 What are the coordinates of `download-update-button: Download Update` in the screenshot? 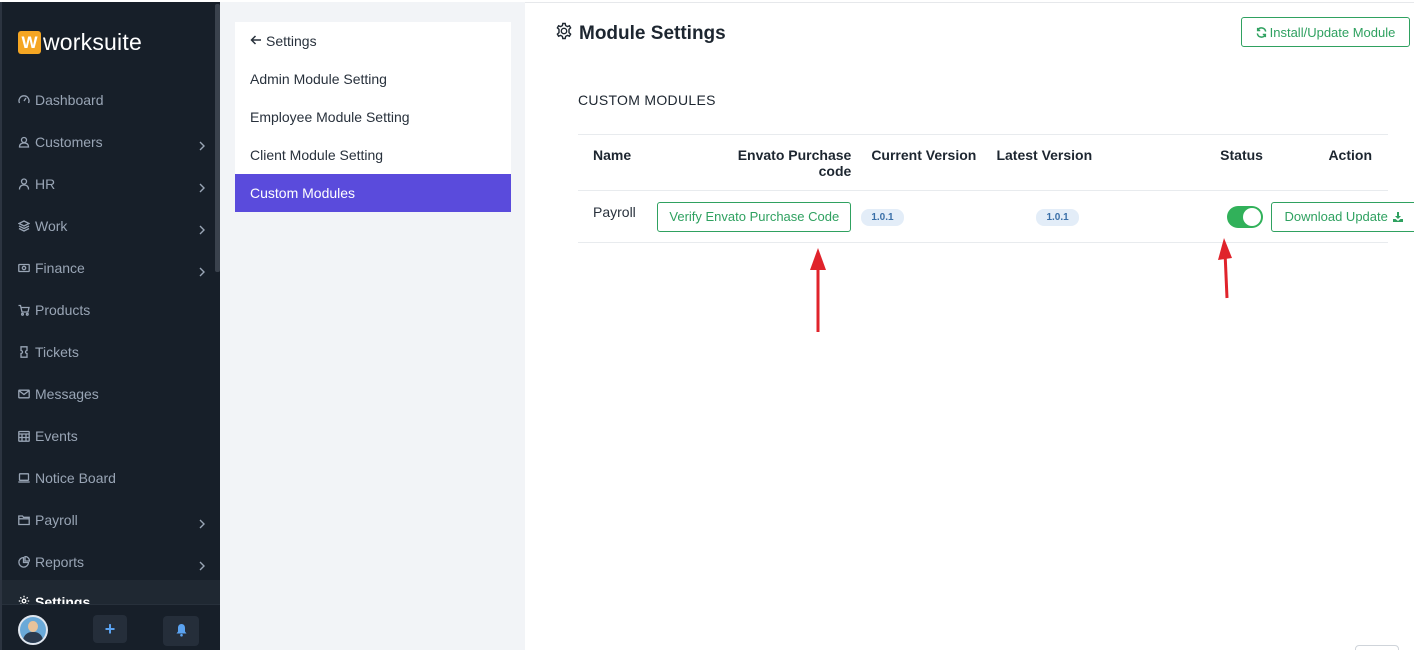 It's located at (1342, 216).